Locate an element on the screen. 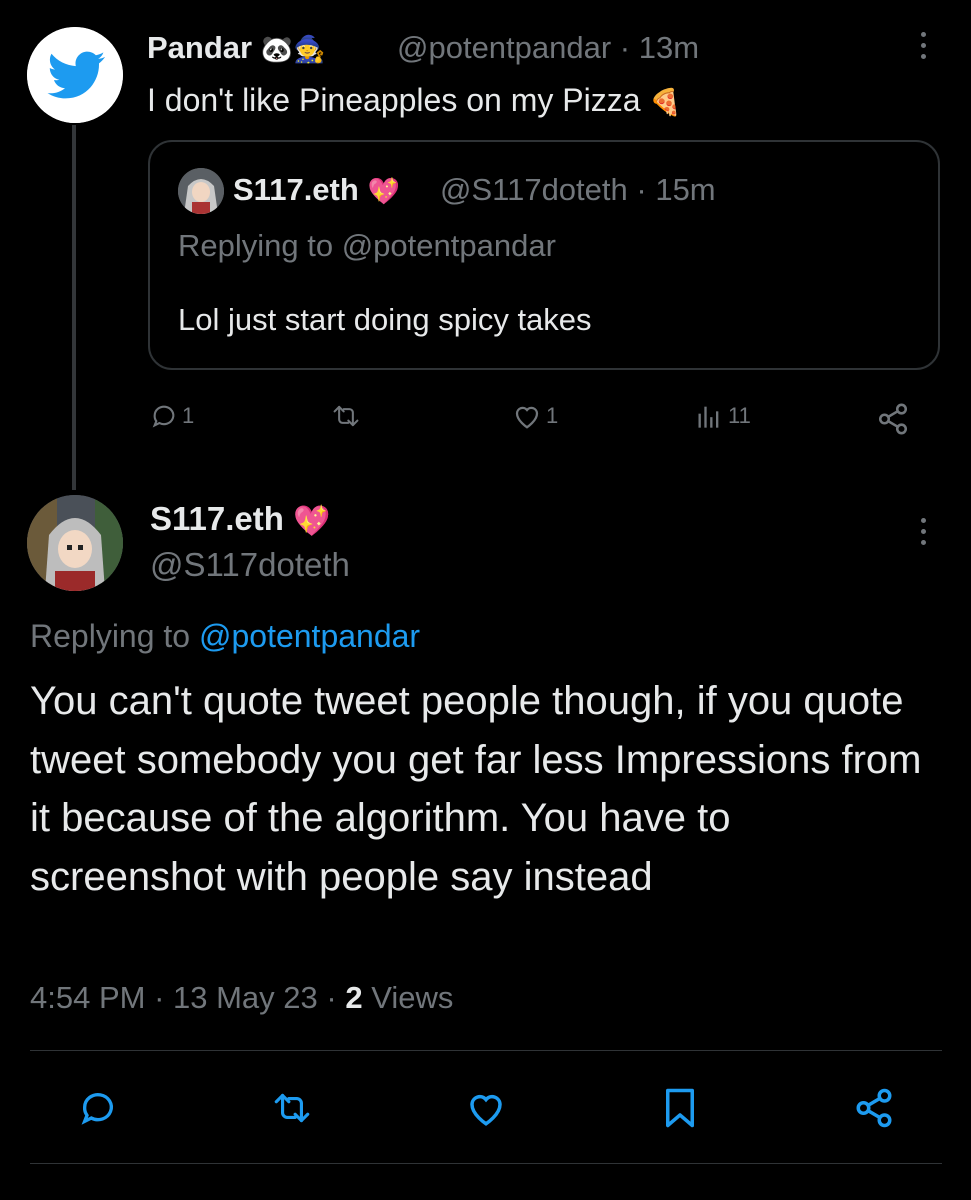  panda-emoji-icon: 🐼 is located at coordinates (277, 49).